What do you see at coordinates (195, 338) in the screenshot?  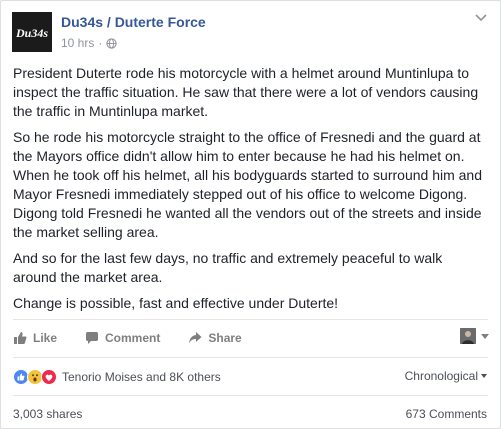 I see `share-arrow-icon` at bounding box center [195, 338].